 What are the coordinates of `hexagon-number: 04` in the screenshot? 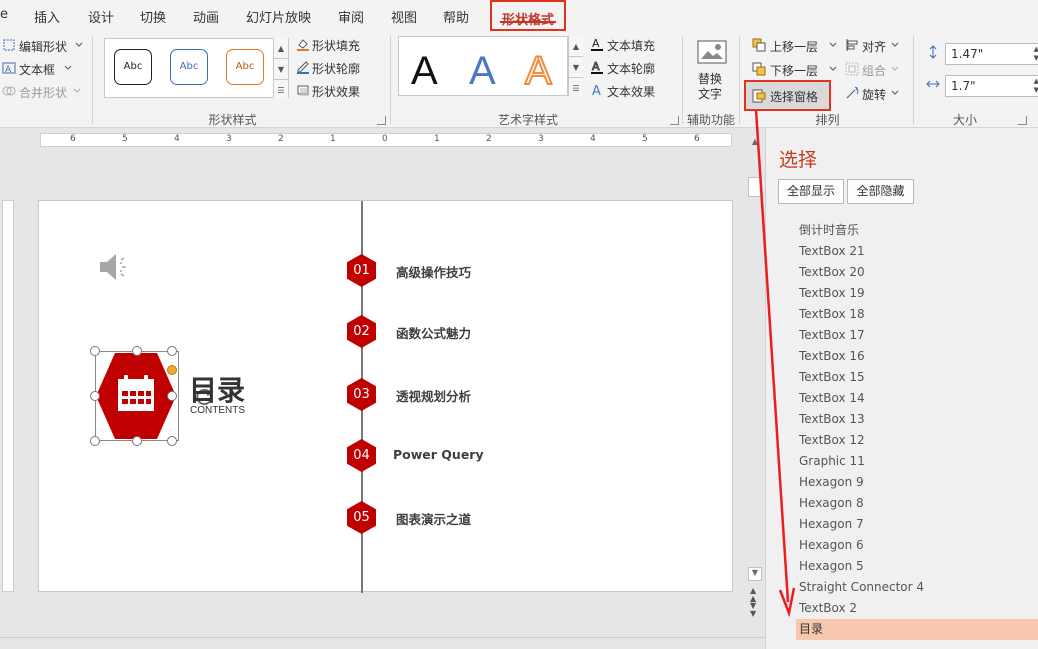 It's located at (361, 455).